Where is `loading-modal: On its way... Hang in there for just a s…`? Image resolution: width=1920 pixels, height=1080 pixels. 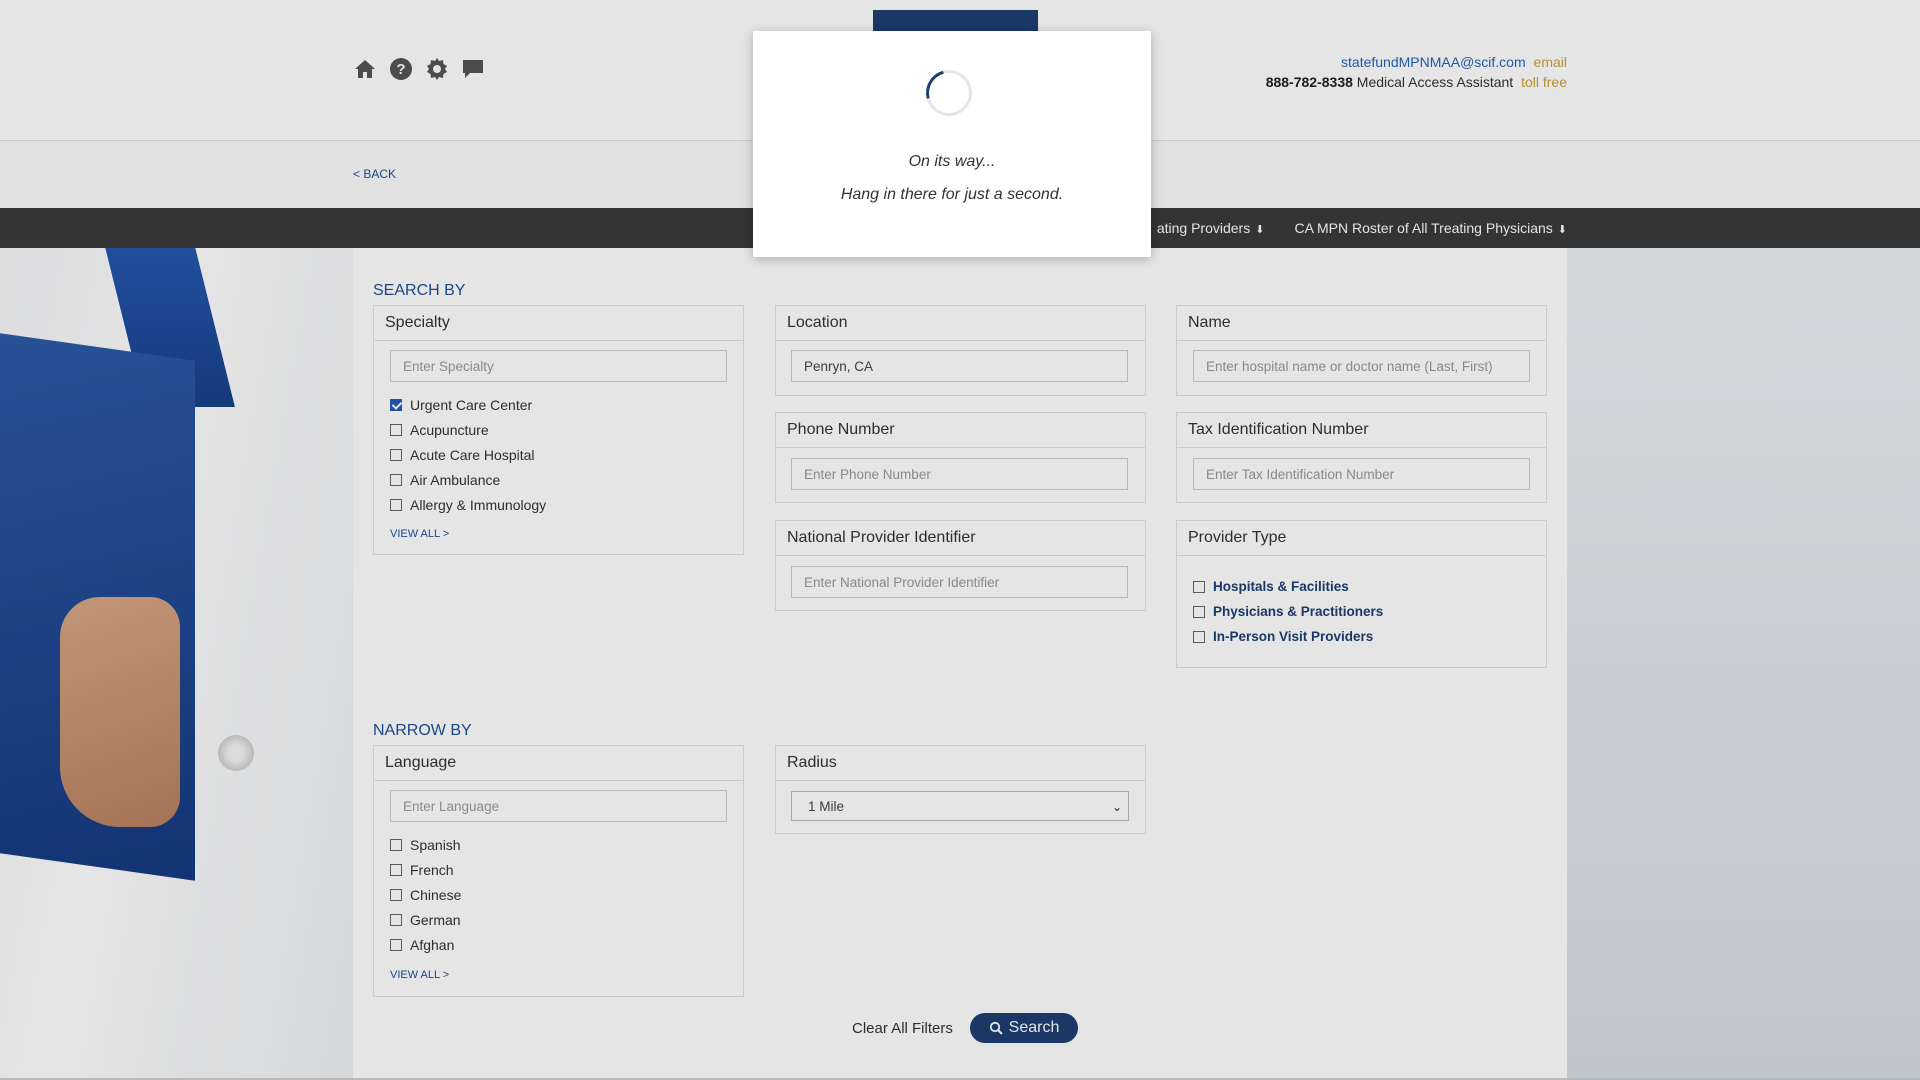 loading-modal: On its way... Hang in there for just a s… is located at coordinates (952, 144).